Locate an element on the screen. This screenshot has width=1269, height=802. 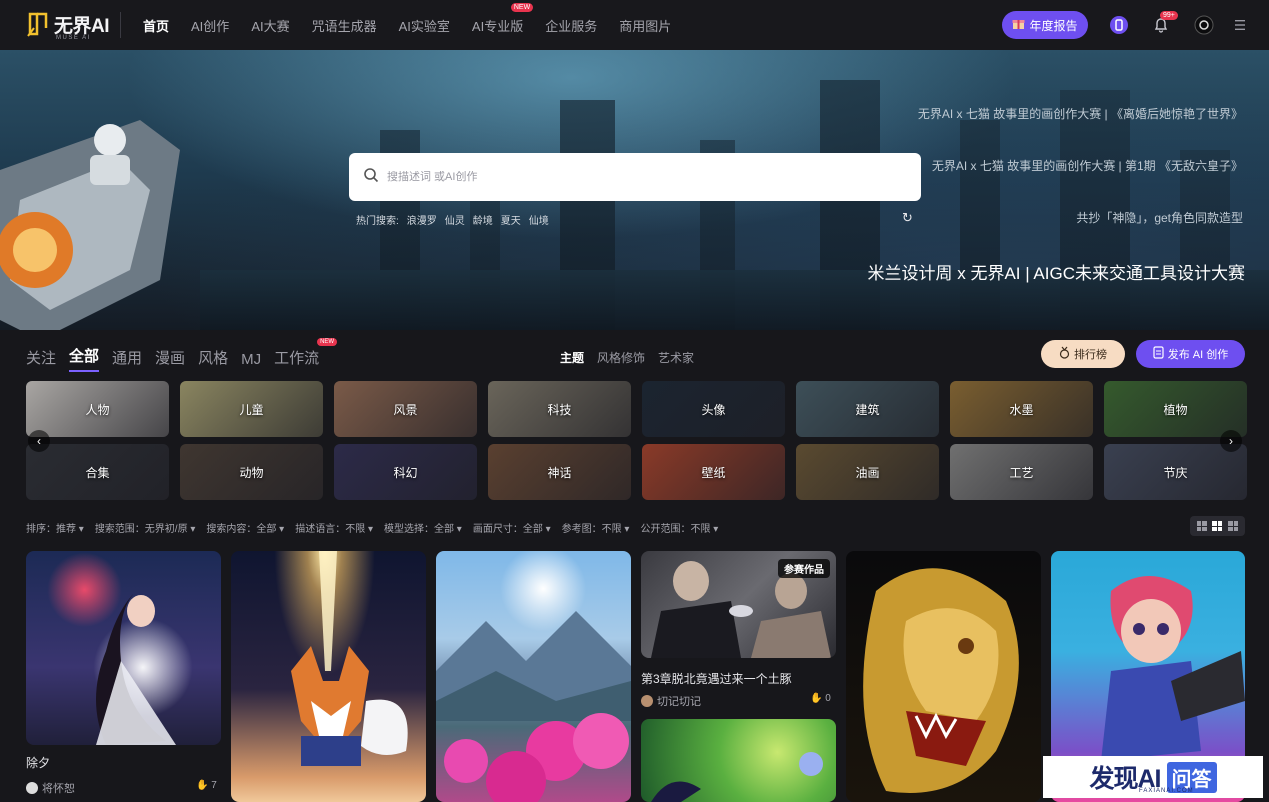
artwork-title: 第3章脱北竟遇过来一个土豚 is located at coordinates (716, 678).